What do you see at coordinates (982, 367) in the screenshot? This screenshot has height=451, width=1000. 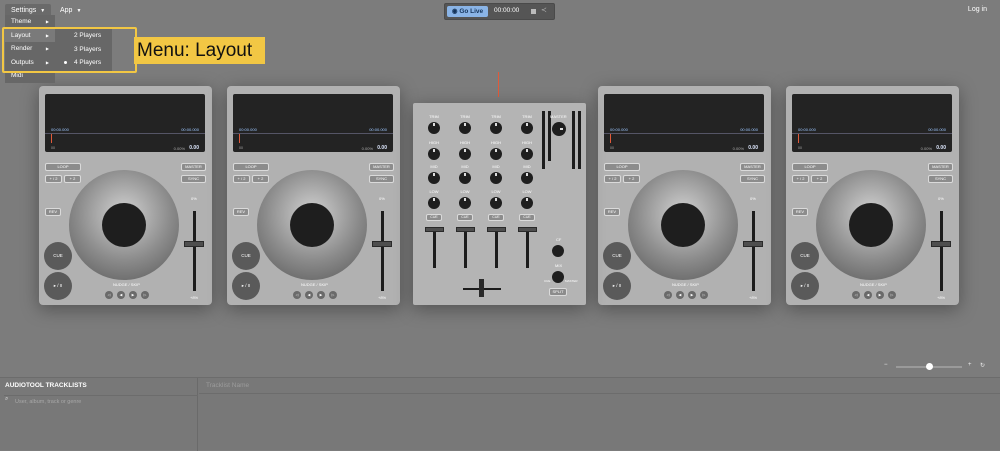 I see `zoom-reset-icon: ↻` at bounding box center [982, 367].